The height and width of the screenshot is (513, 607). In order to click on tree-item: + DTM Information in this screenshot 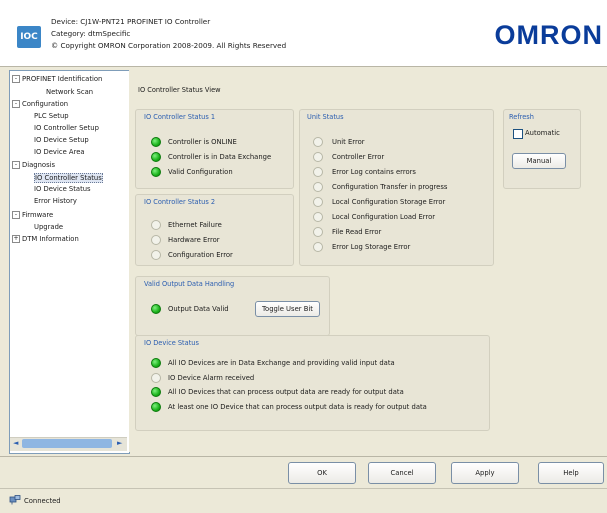, I will do `click(45, 239)`.